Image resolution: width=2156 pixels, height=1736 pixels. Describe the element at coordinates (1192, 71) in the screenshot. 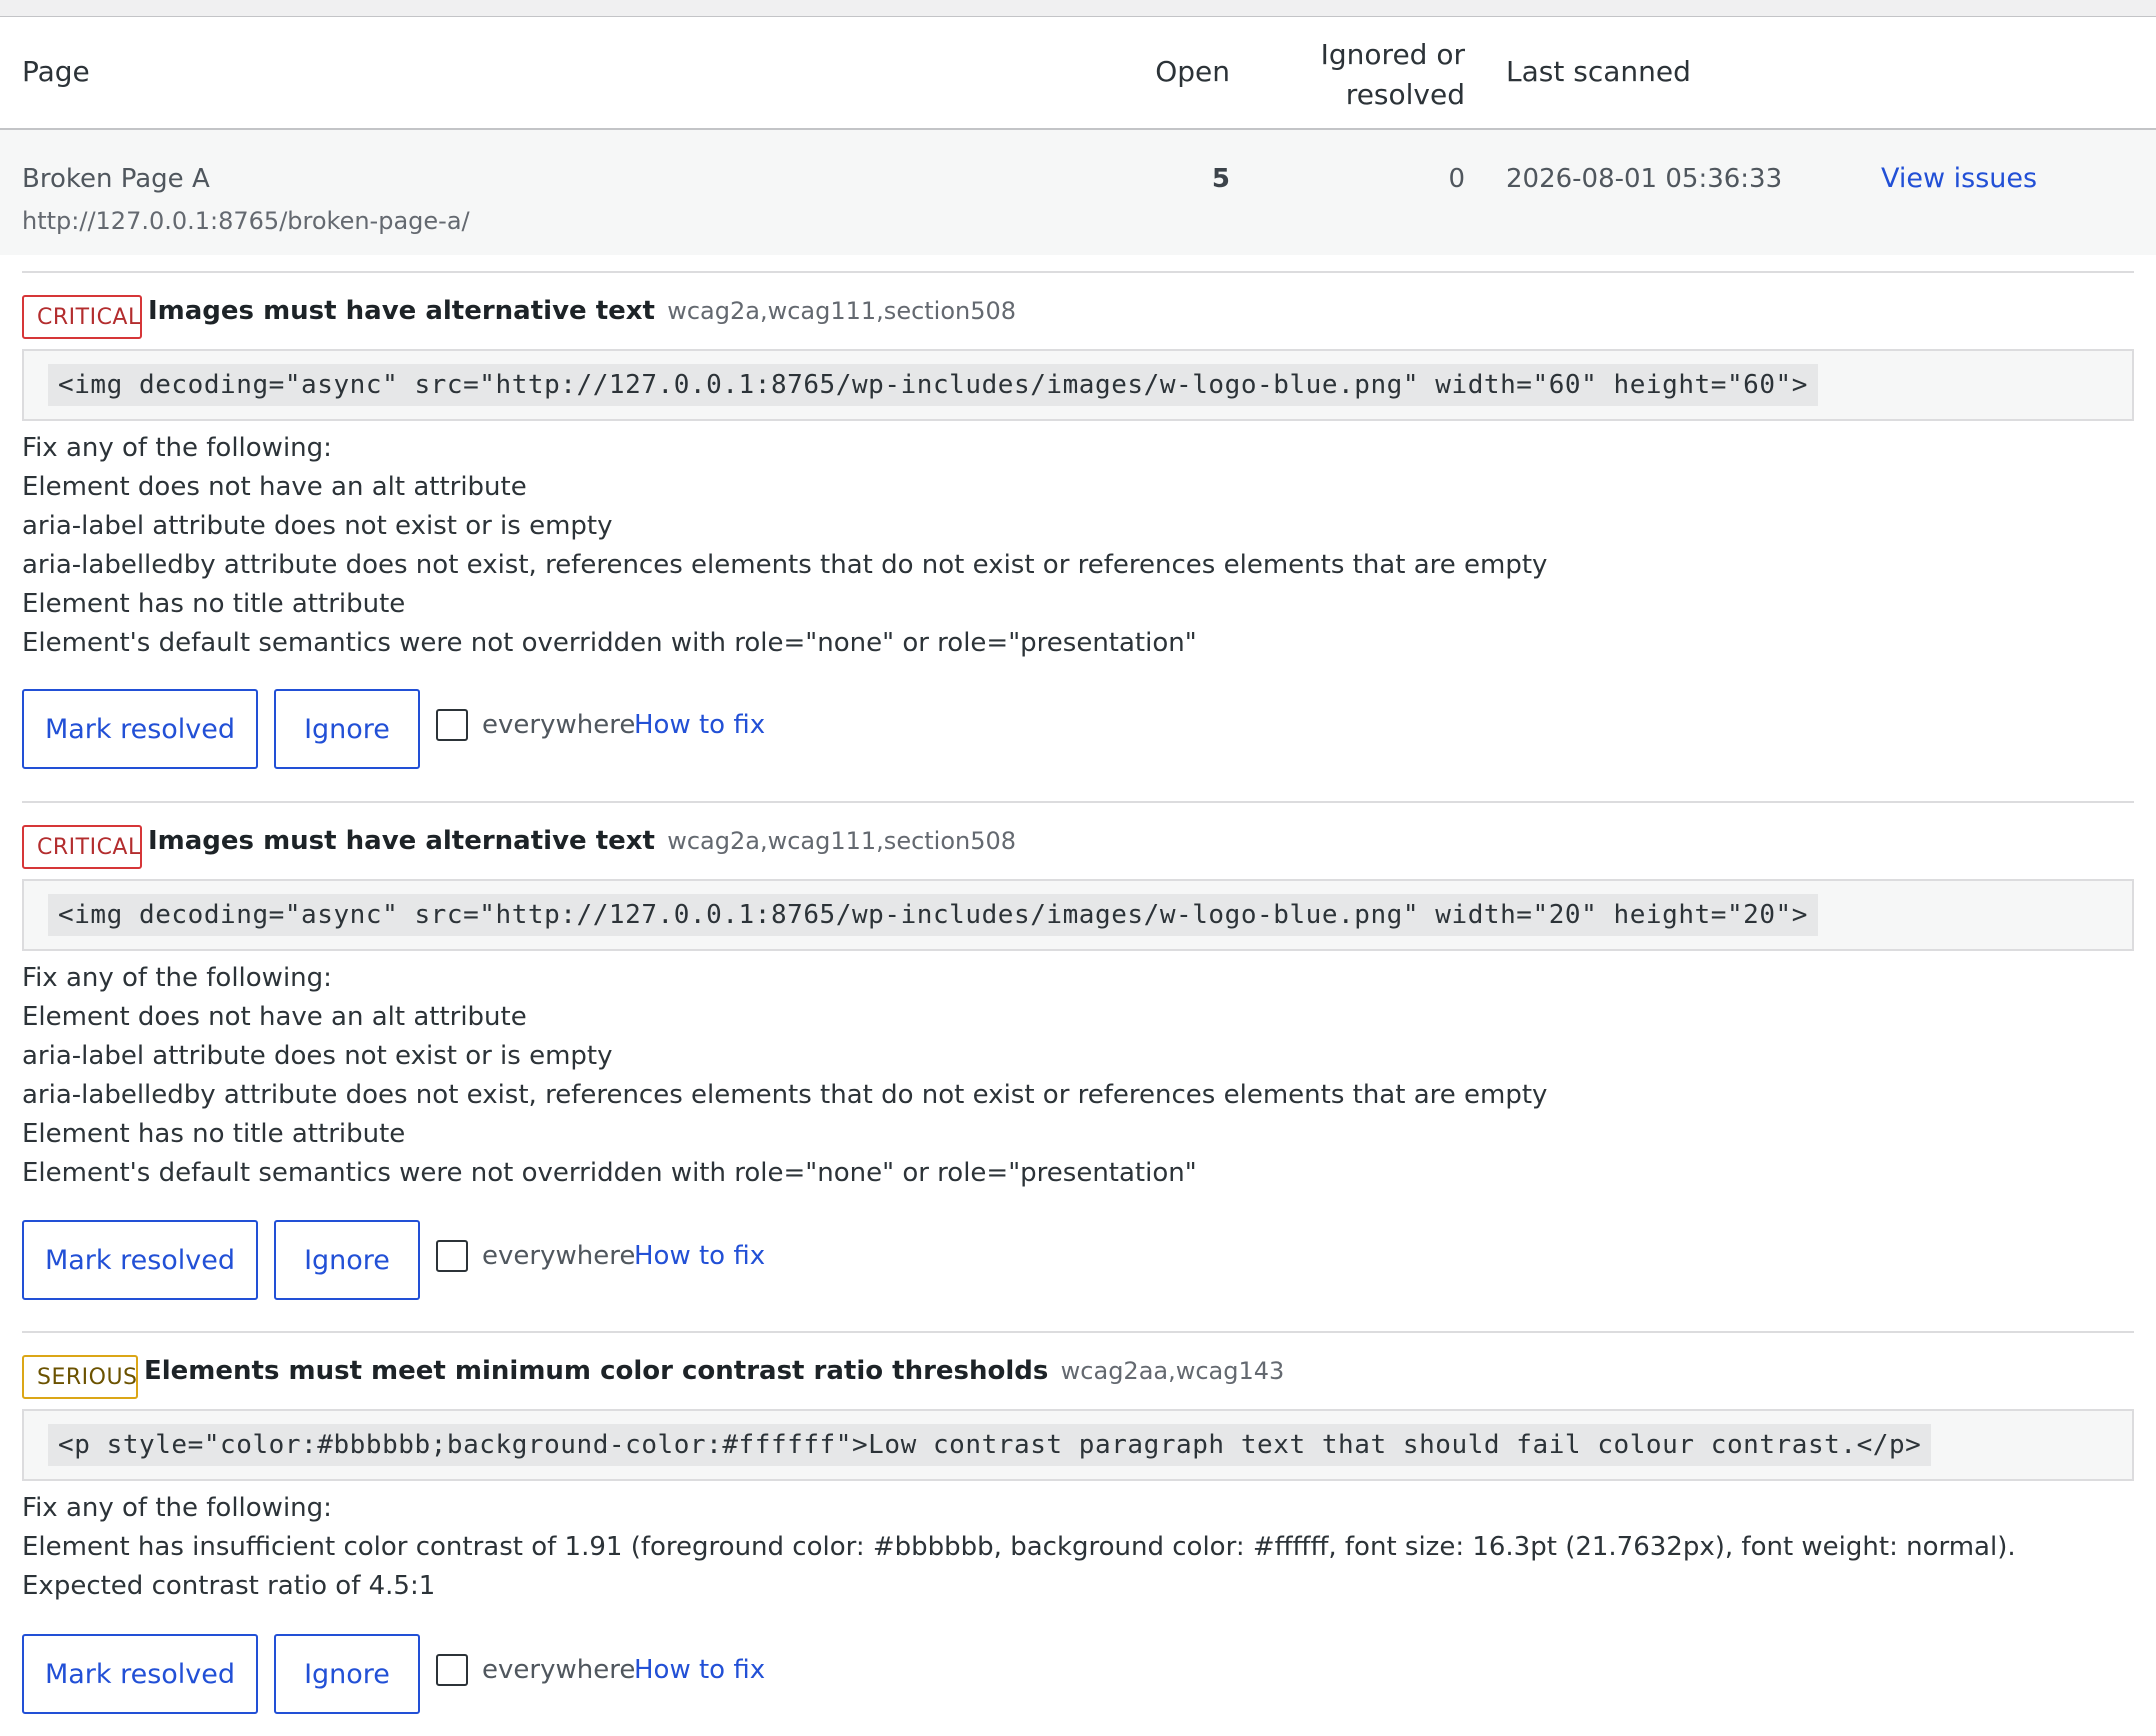

I see `header-open: Open` at that location.